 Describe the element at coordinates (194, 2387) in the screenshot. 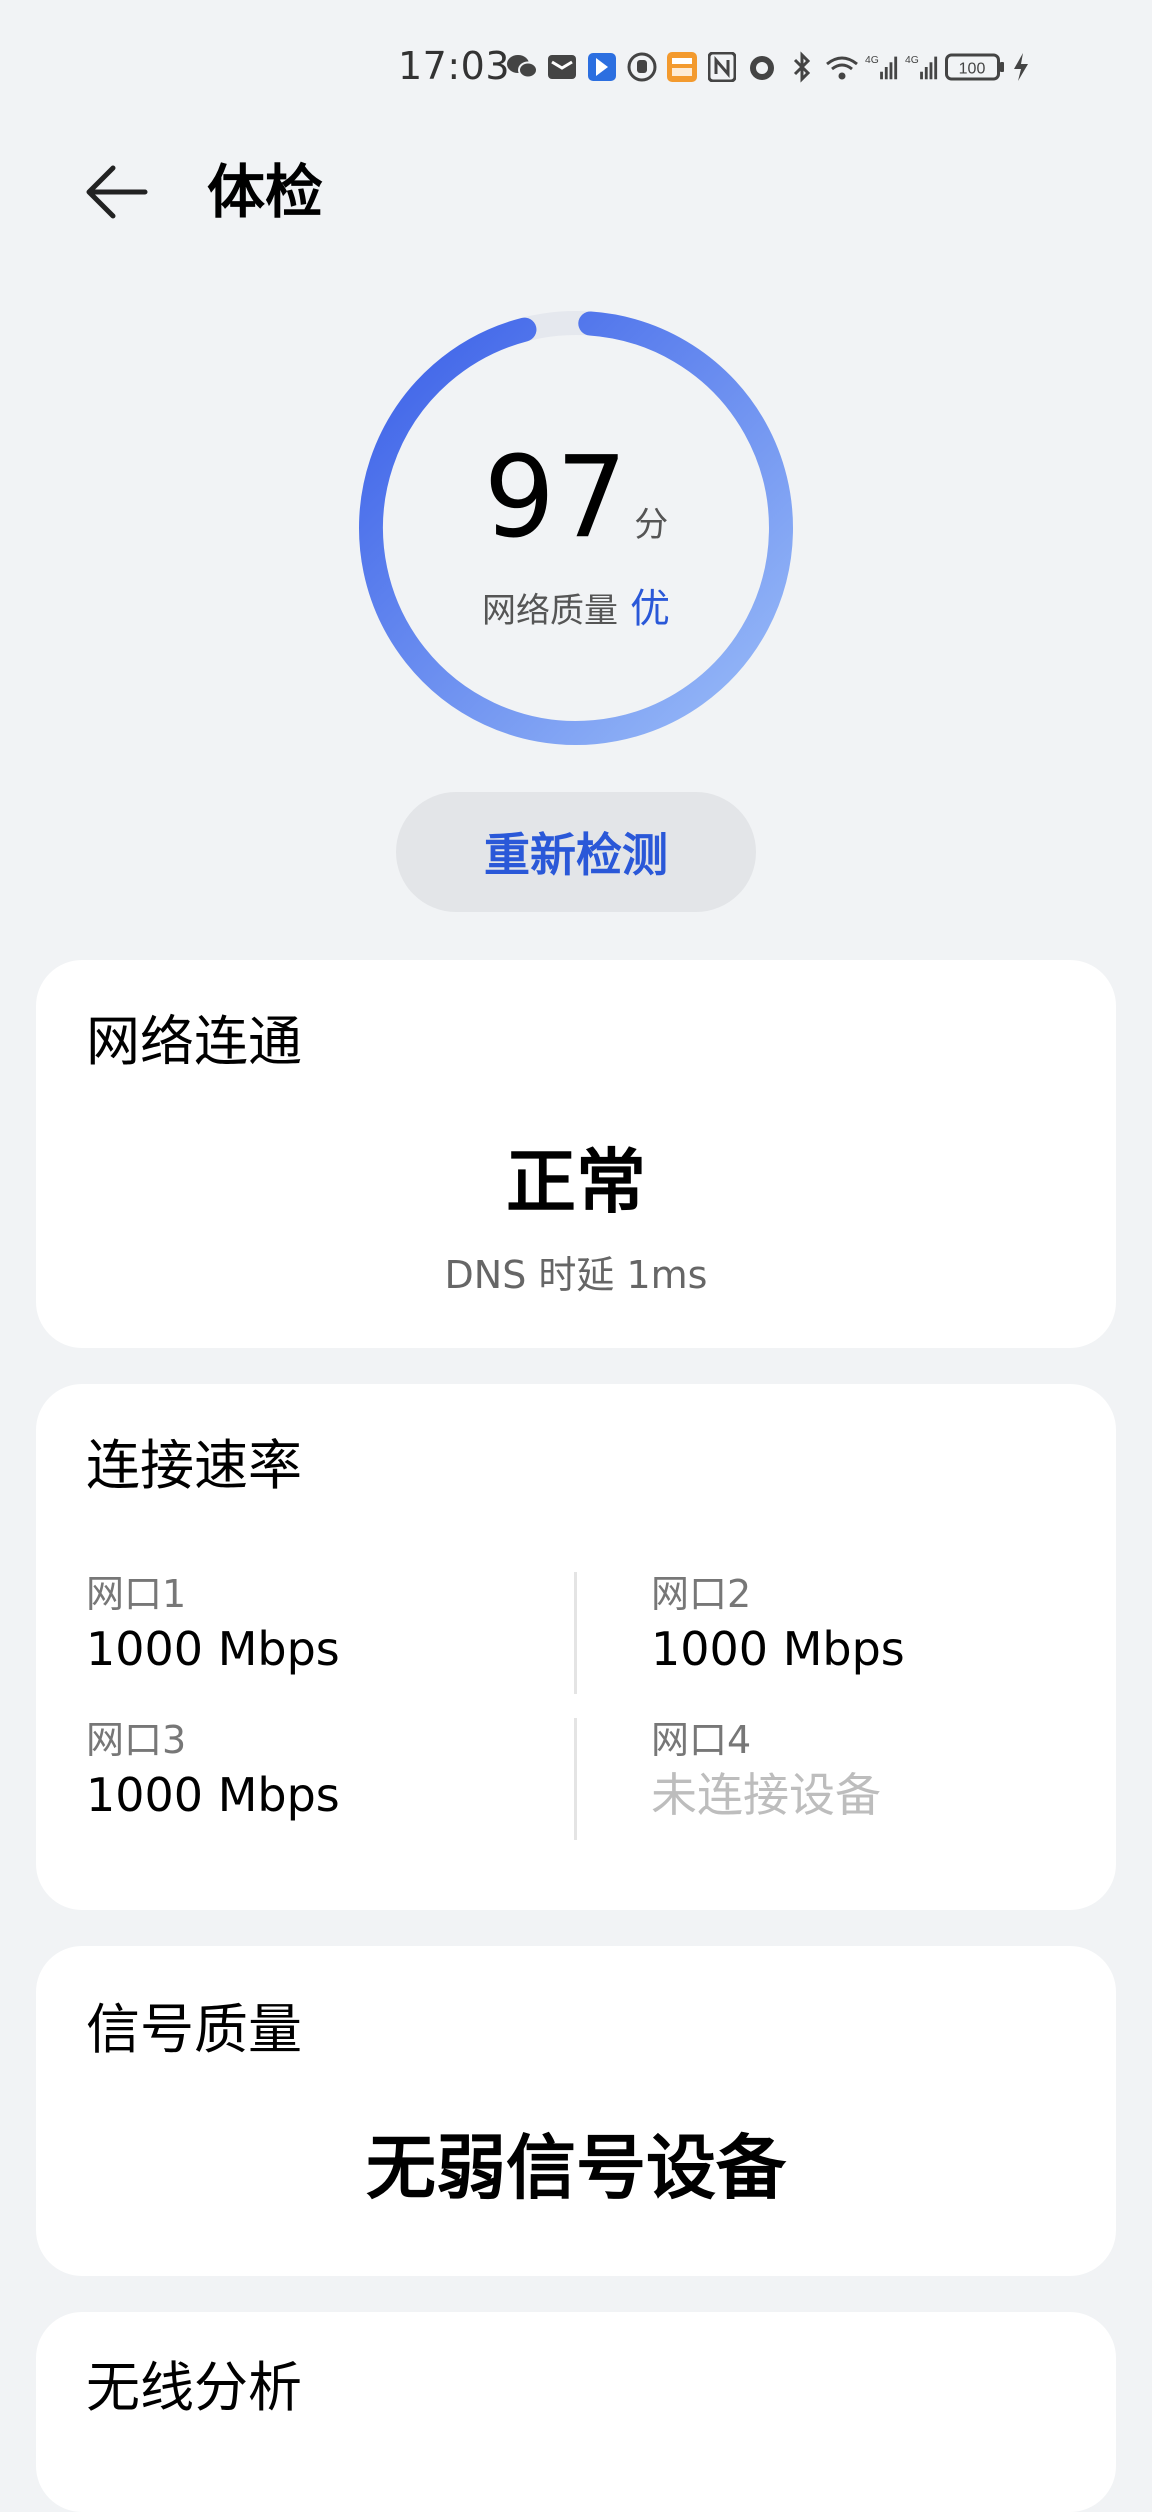

I see `wireless-analysis-title: 无线分析` at that location.